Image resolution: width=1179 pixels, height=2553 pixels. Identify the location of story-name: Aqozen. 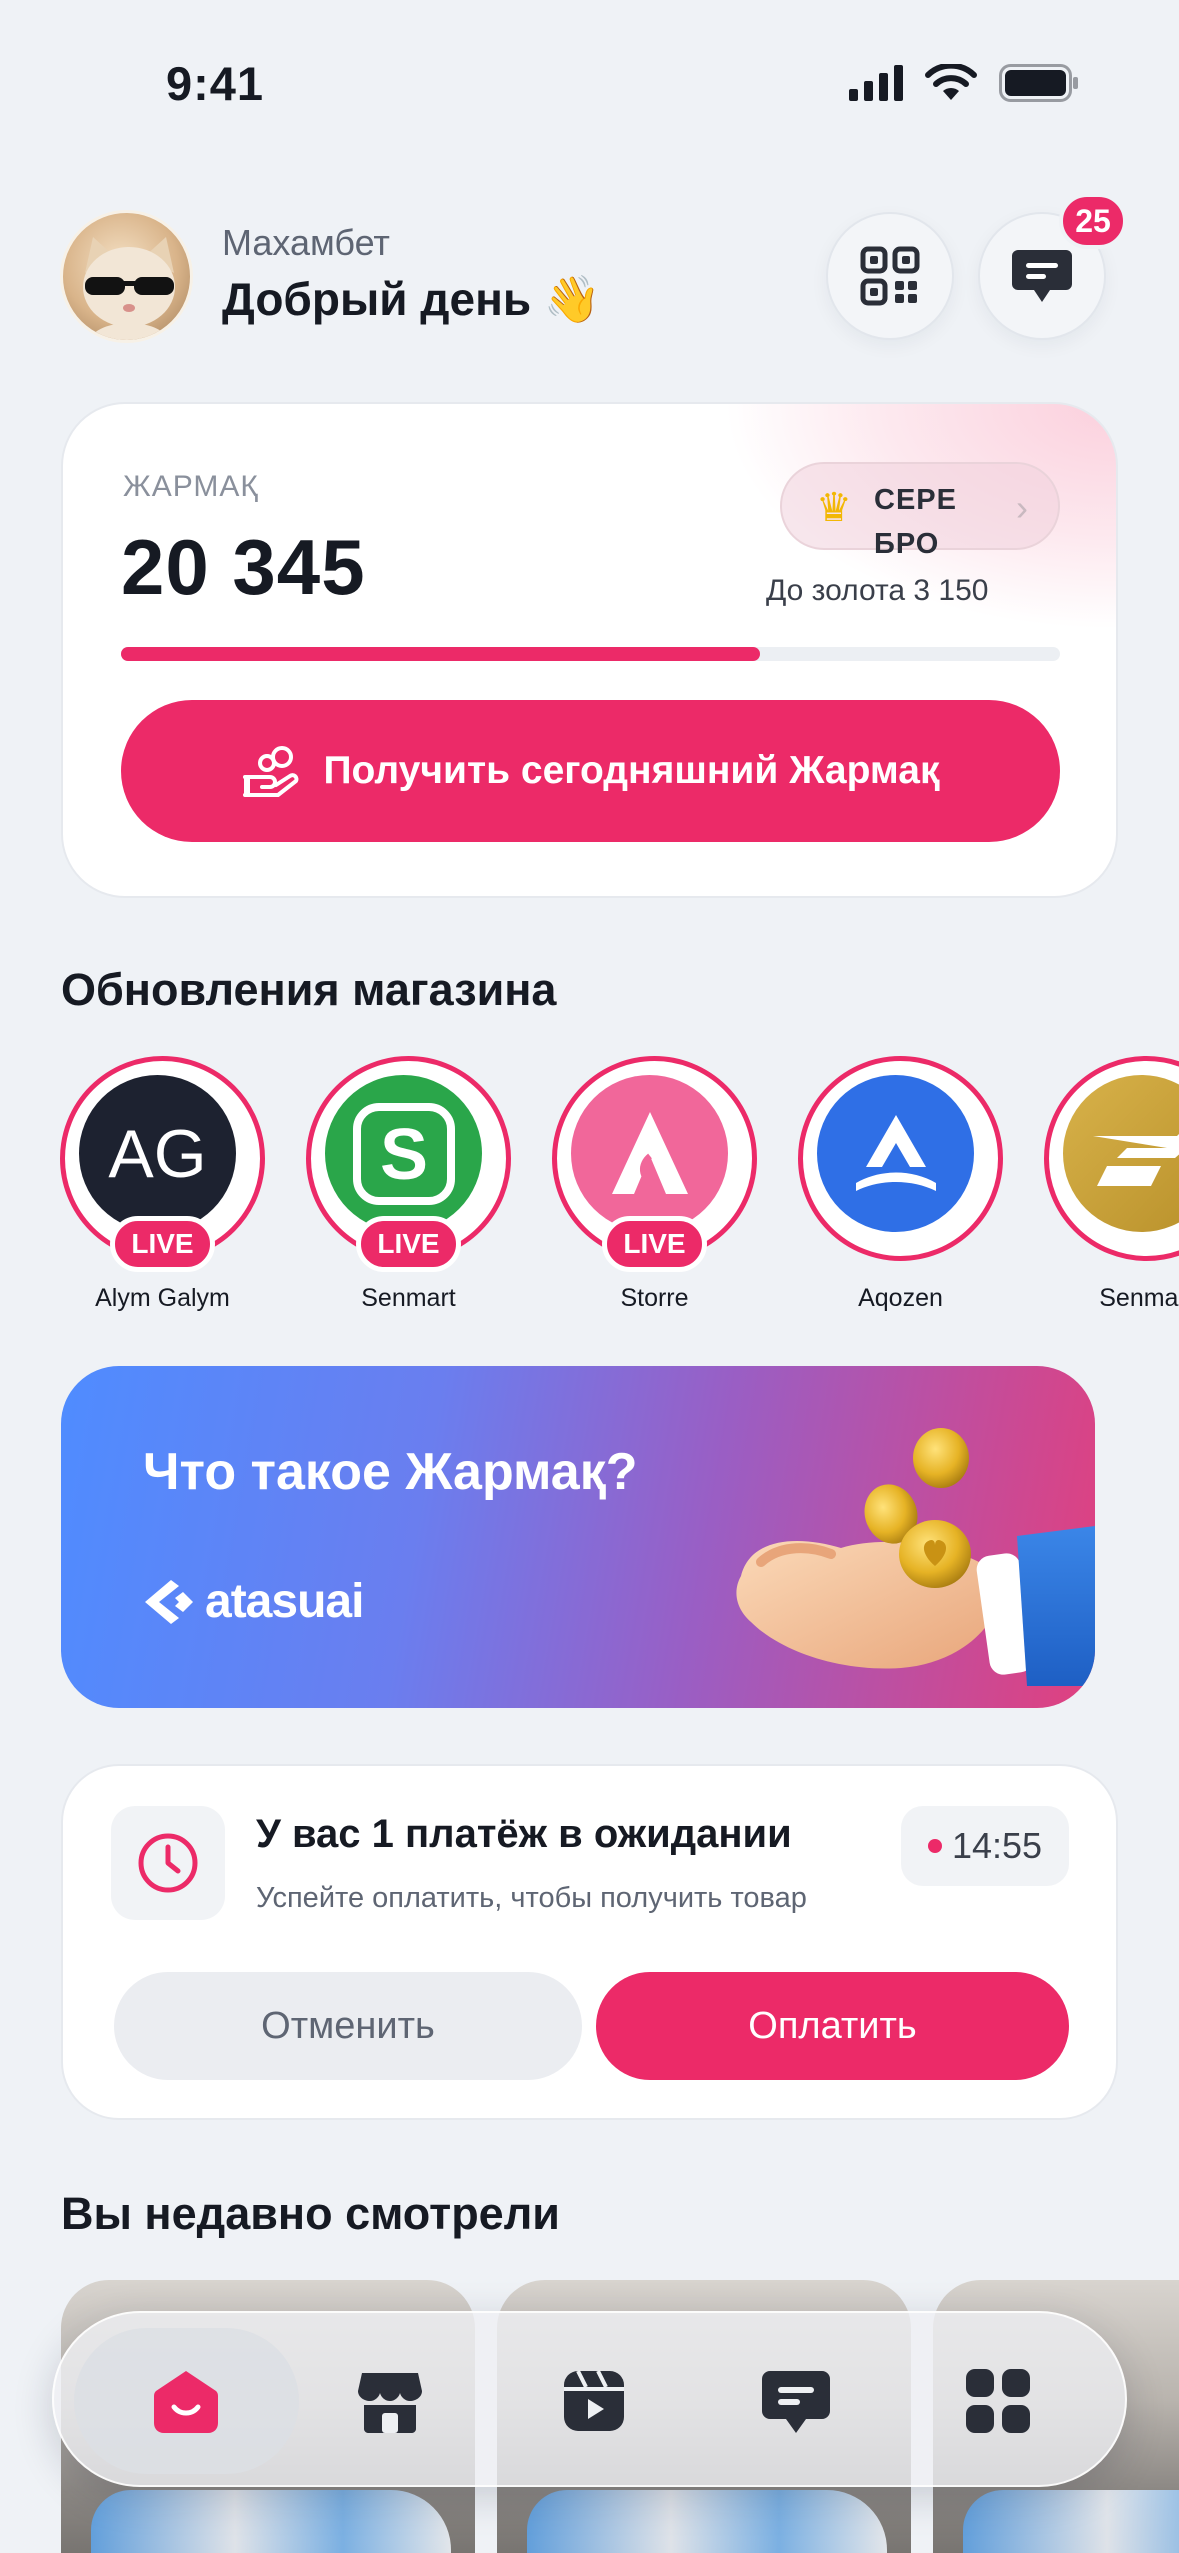
(900, 1298).